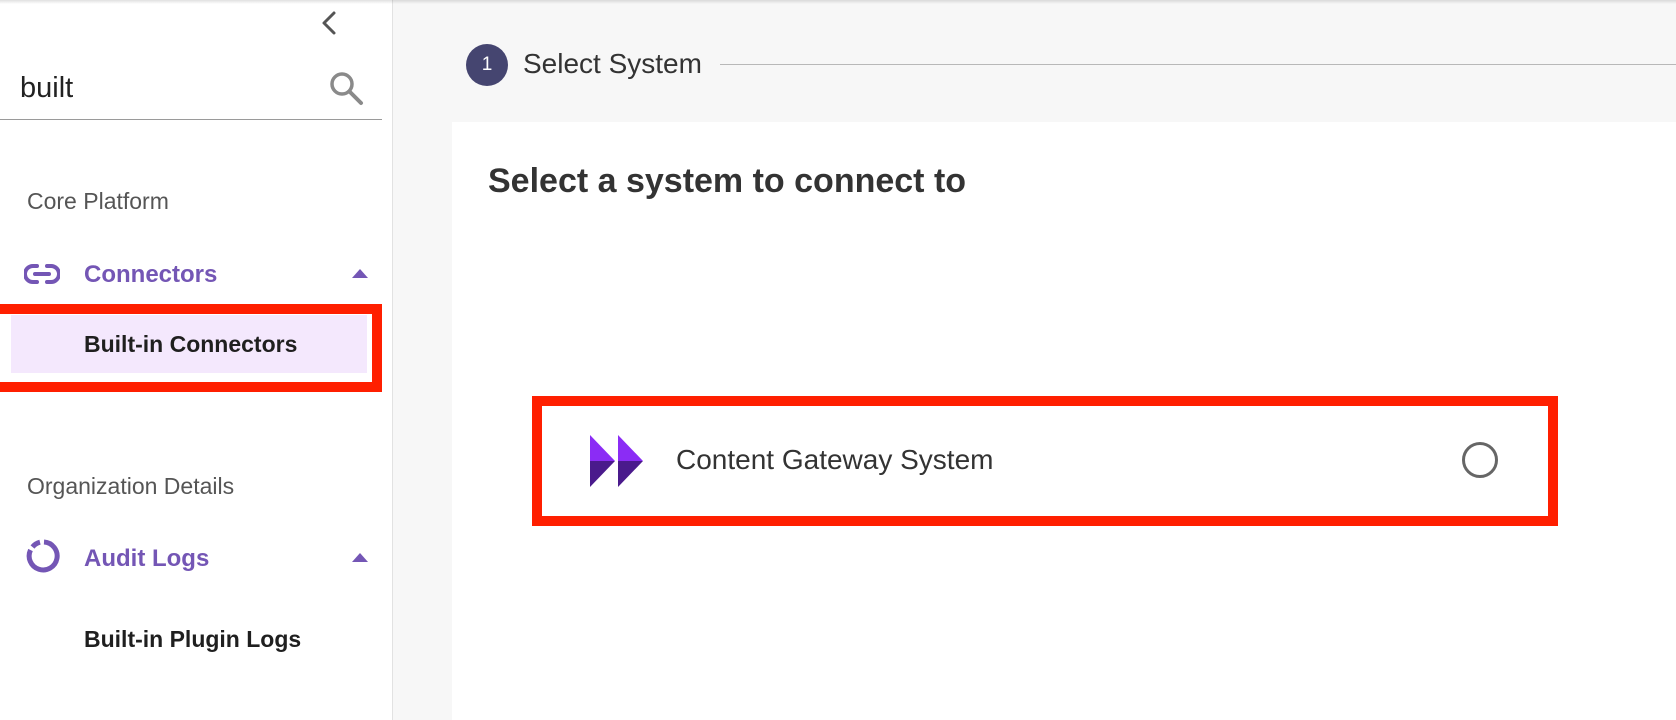  What do you see at coordinates (1198, 64) in the screenshot?
I see `step-connector-line` at bounding box center [1198, 64].